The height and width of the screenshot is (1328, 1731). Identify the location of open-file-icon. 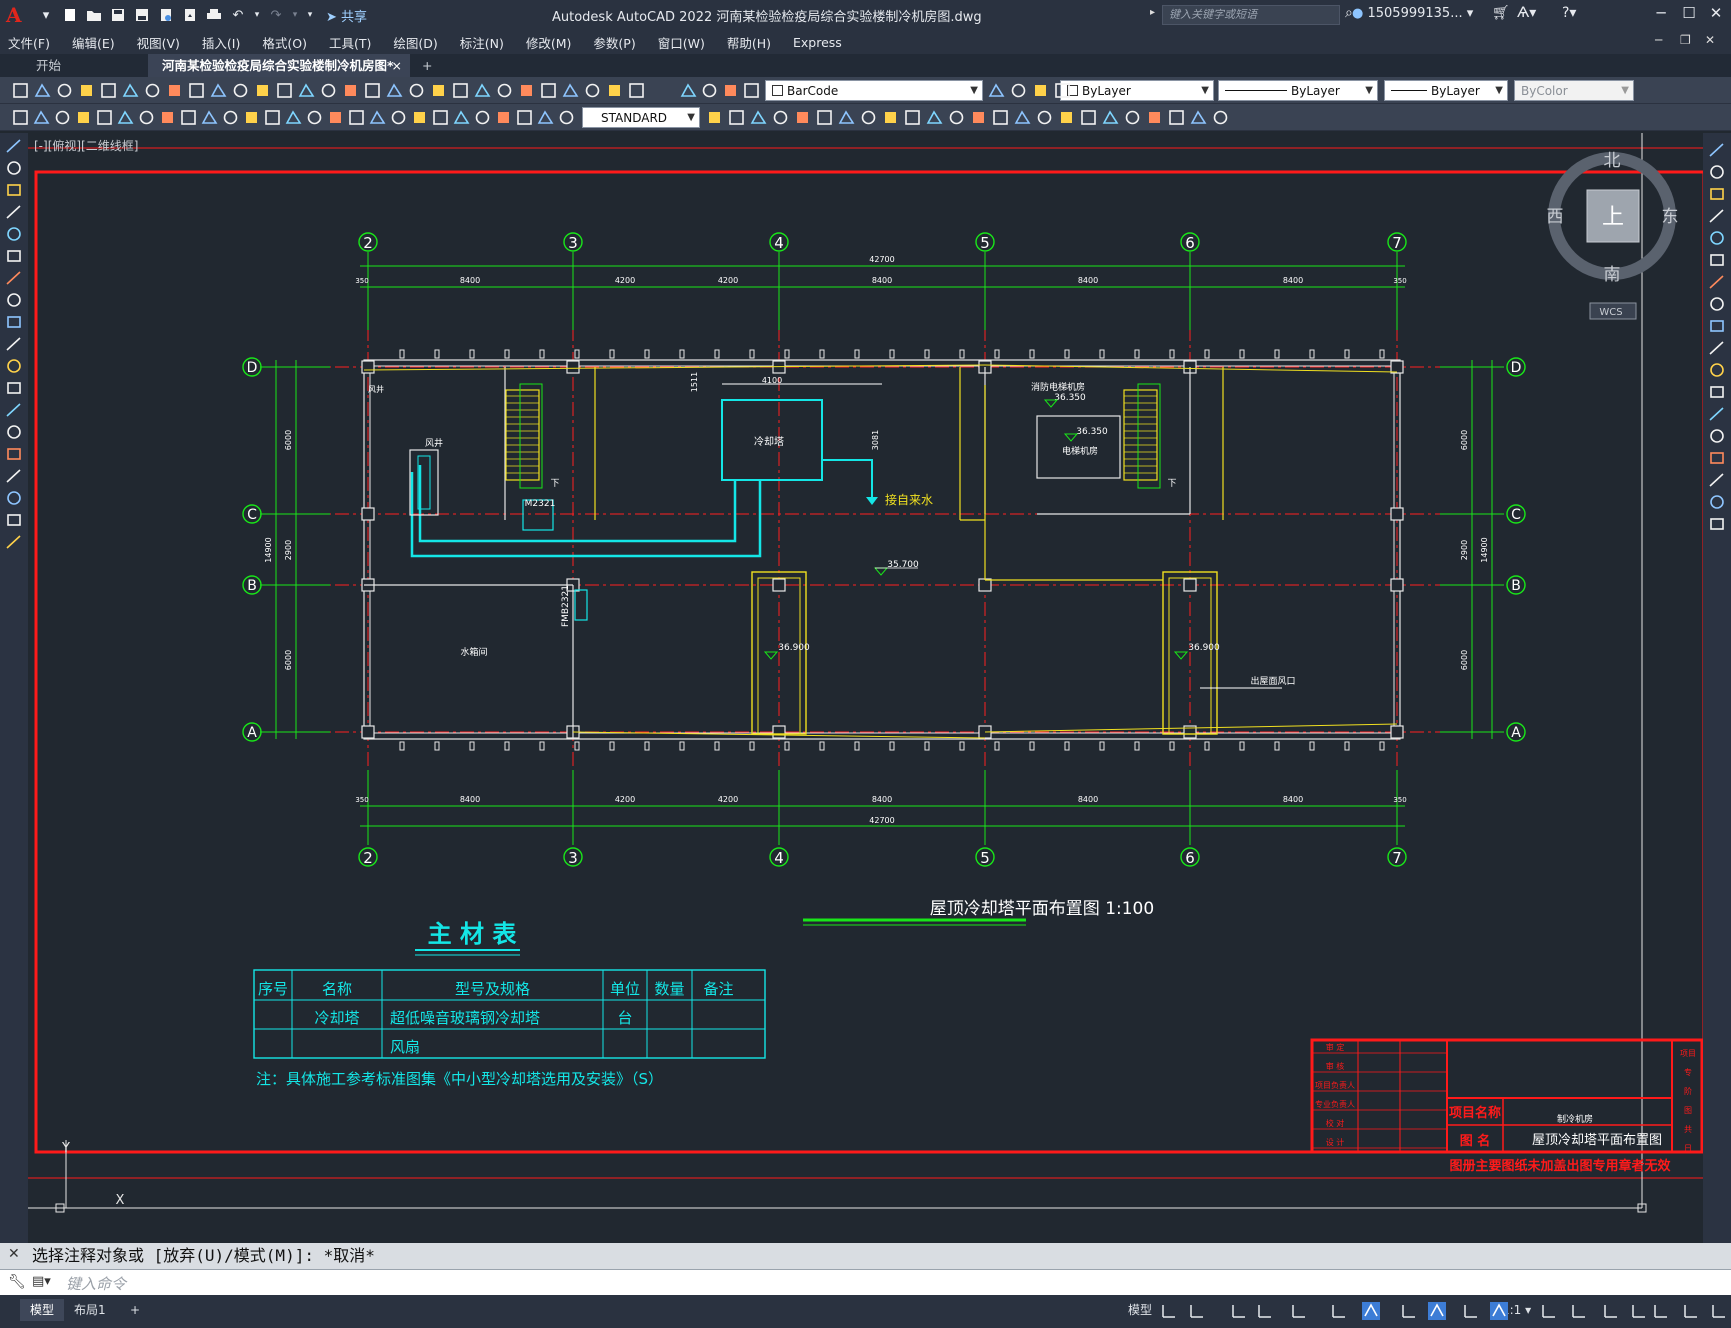
(94, 15).